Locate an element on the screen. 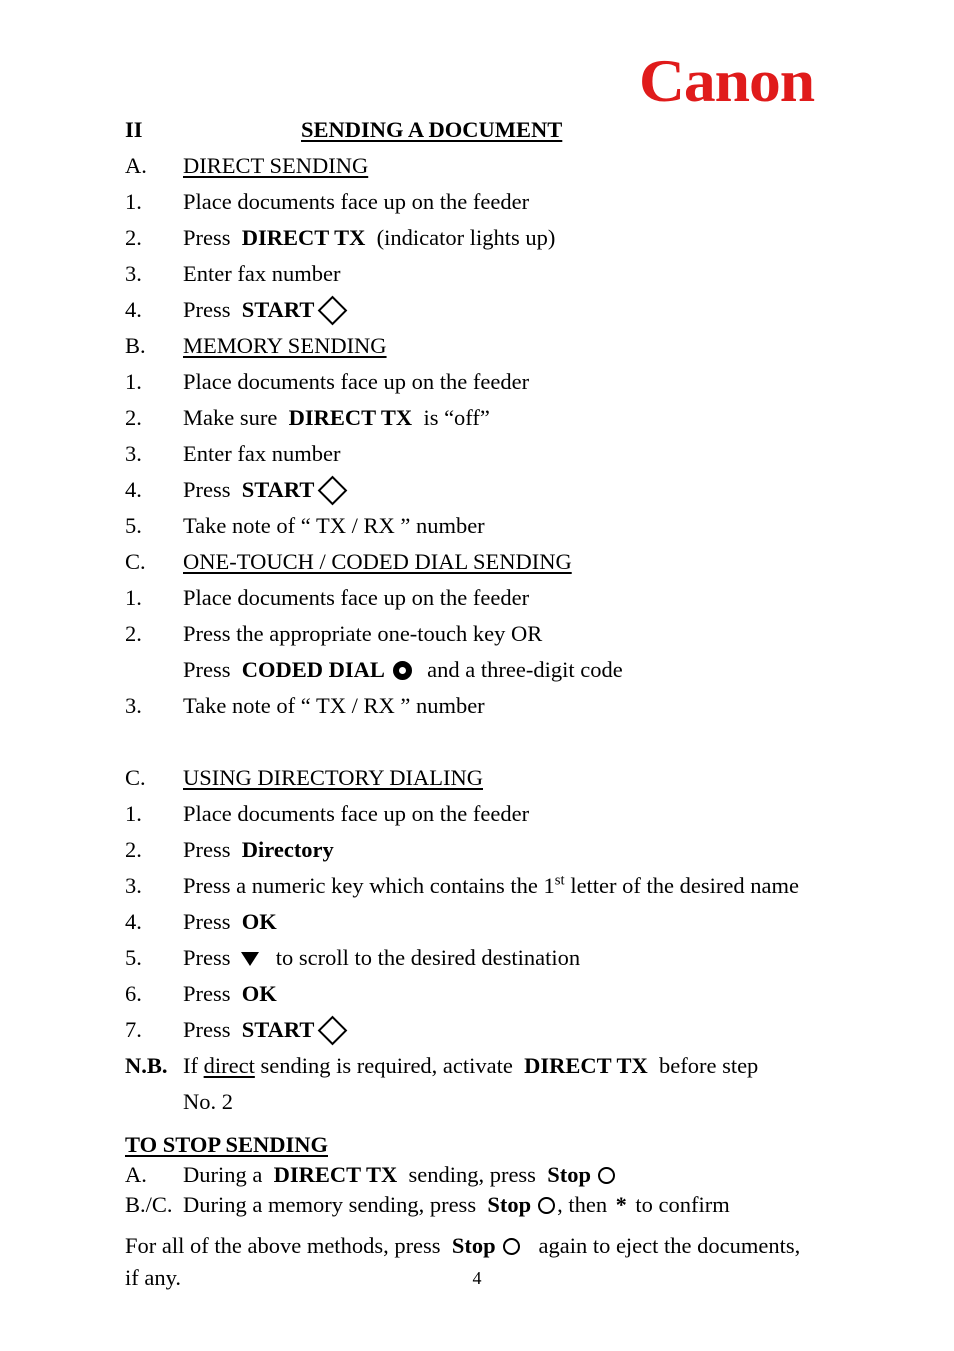 The image size is (954, 1351). ordinal-suffix: st is located at coordinates (559, 880).